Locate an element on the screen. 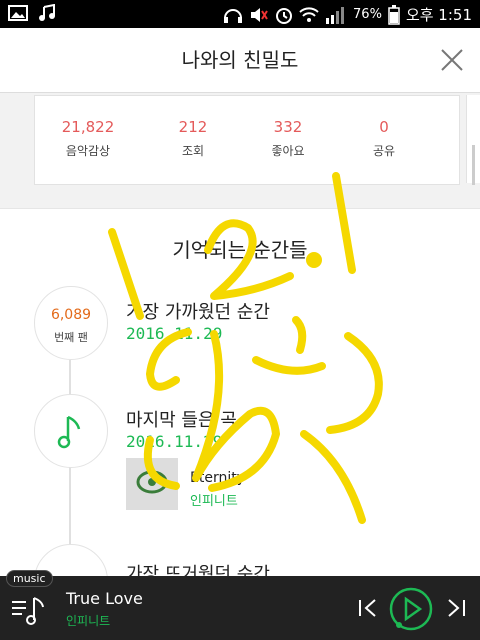 Image resolution: width=480 pixels, height=640 pixels. now-playing-artist: 인피니트 is located at coordinates (88, 620).